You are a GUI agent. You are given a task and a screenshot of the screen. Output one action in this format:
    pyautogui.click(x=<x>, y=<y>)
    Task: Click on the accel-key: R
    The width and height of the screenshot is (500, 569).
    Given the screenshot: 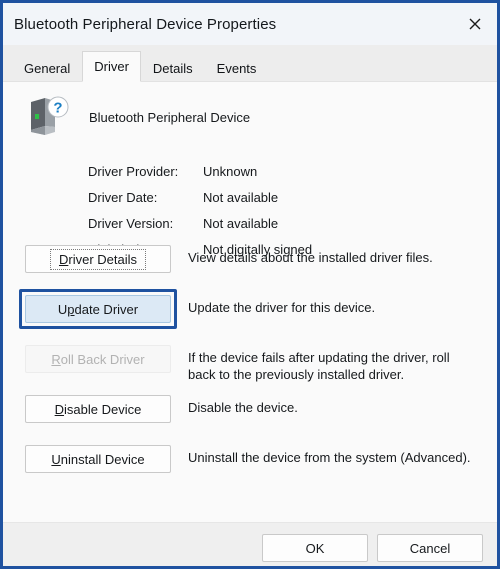 What is the action you would take?
    pyautogui.click(x=56, y=359)
    